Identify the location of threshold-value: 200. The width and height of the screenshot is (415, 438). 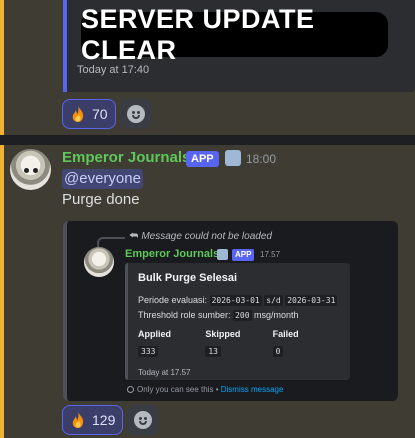
(242, 315).